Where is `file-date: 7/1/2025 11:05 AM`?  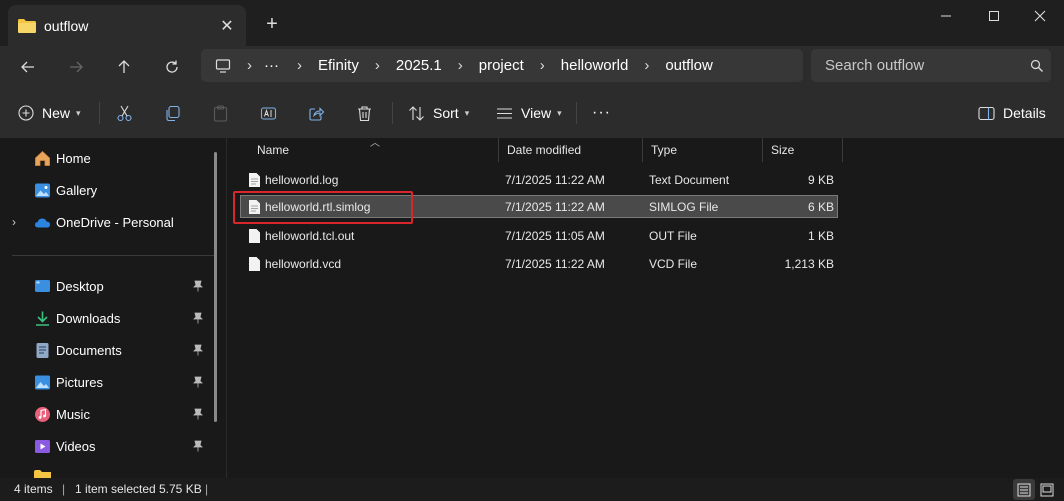 file-date: 7/1/2025 11:05 AM is located at coordinates (555, 236).